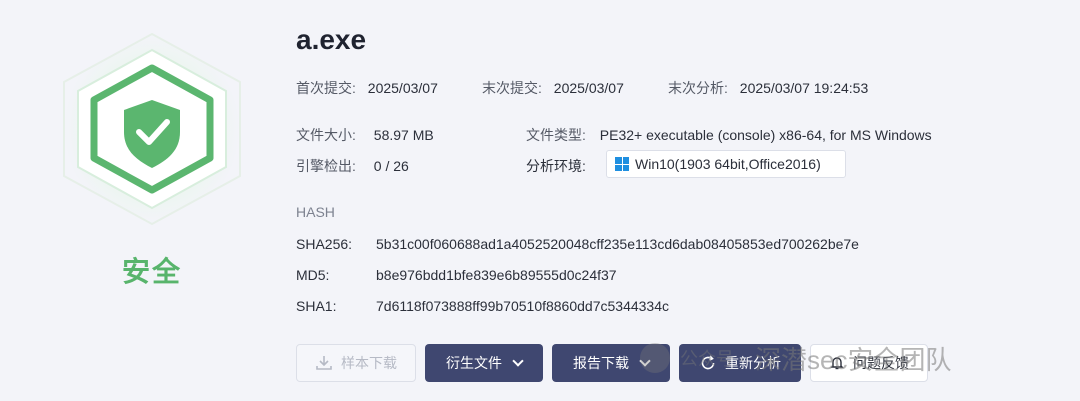  I want to click on first-submit-label: 首次提交:, so click(326, 88).